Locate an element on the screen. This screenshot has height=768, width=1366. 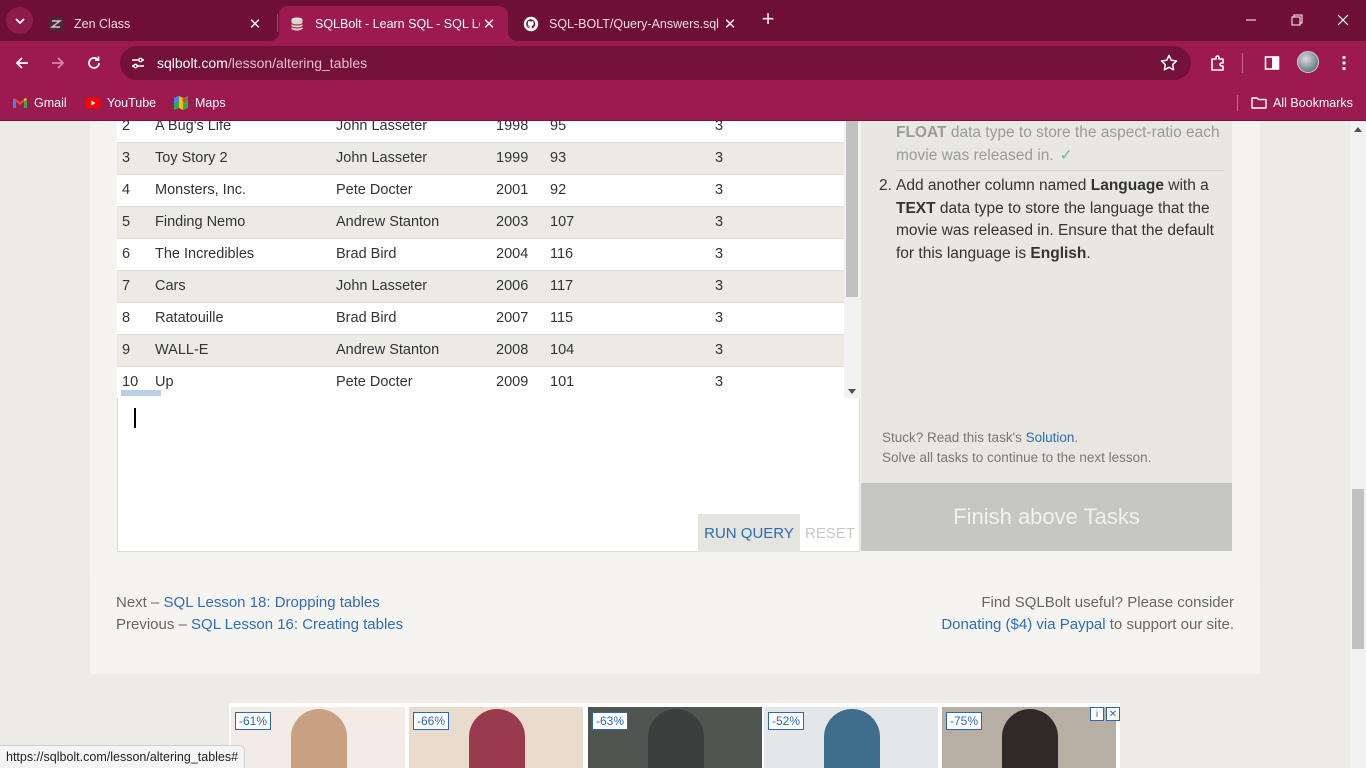
profile-avatar is located at coordinates (1308, 62).